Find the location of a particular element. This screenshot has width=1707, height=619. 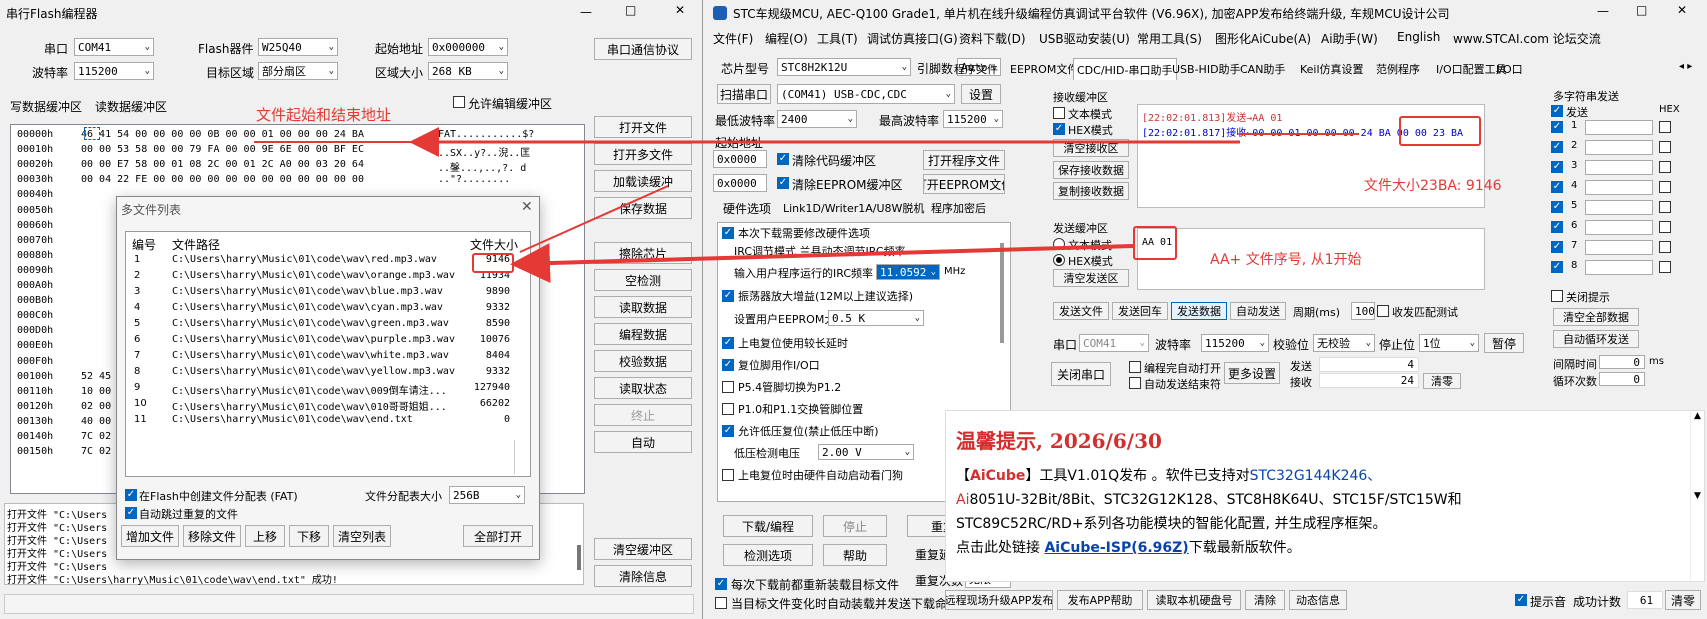

prog-encrypt-tab: 程序加密后 is located at coordinates (958, 208).